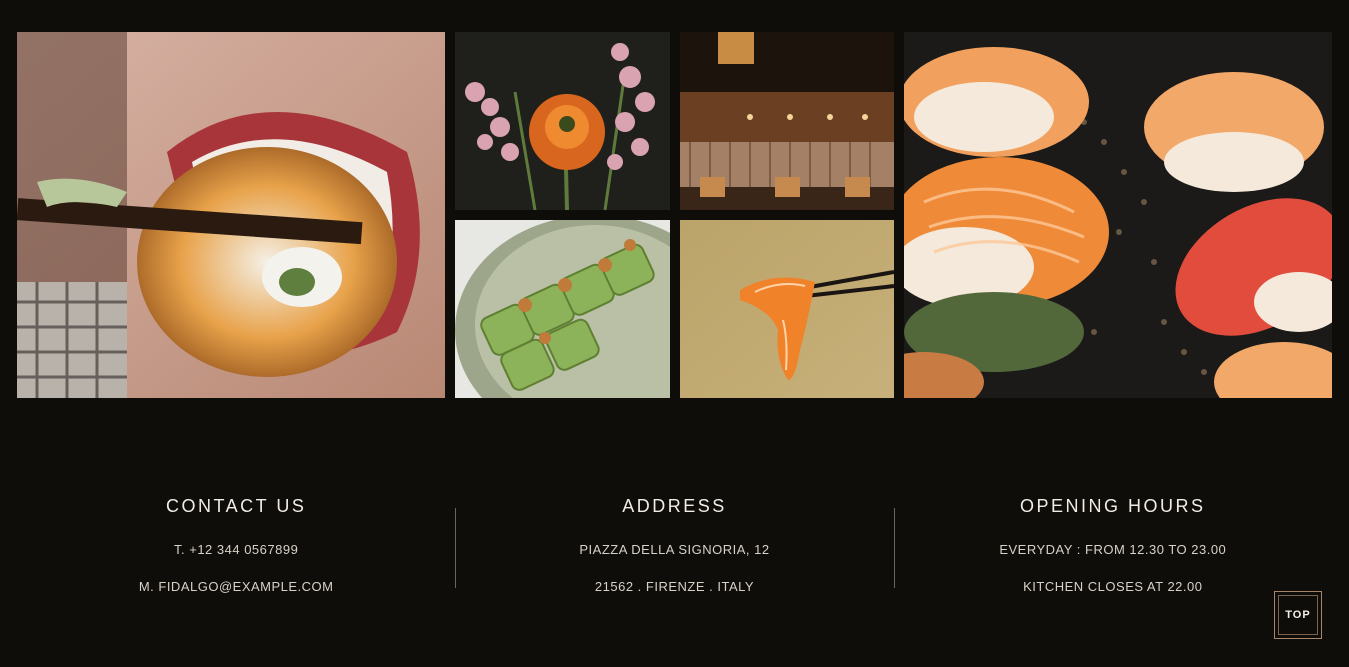 Image resolution: width=1349 pixels, height=667 pixels. Describe the element at coordinates (1113, 549) in the screenshot. I see `hours-line-1: EVERYDAY : FROM 12.30 TO 23.00` at that location.